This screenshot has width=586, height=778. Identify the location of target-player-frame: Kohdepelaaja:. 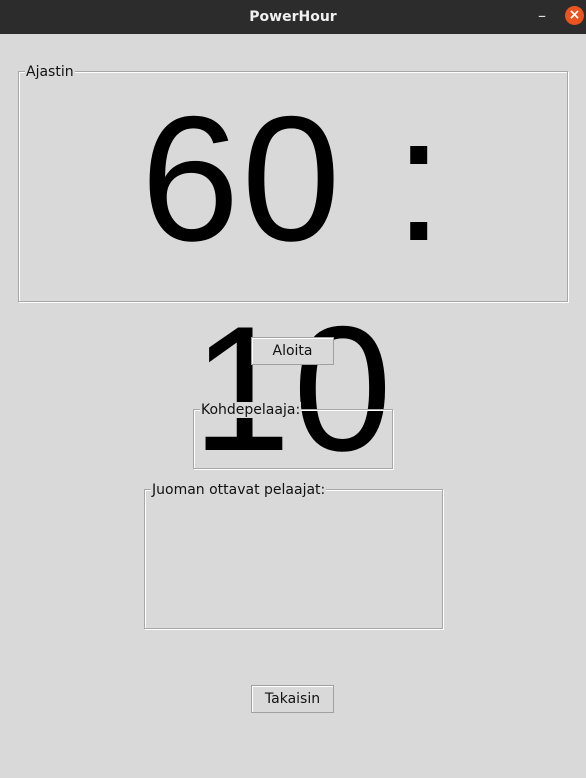
(293, 435).